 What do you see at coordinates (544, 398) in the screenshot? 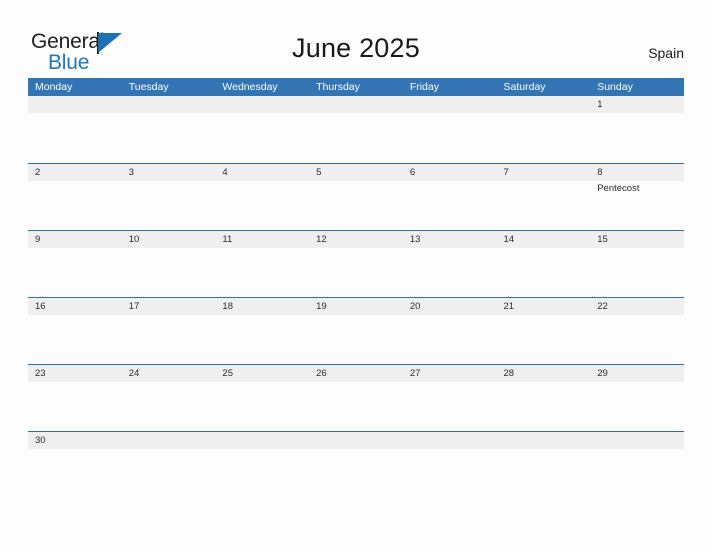
I see `calendar-day-cell: 28` at bounding box center [544, 398].